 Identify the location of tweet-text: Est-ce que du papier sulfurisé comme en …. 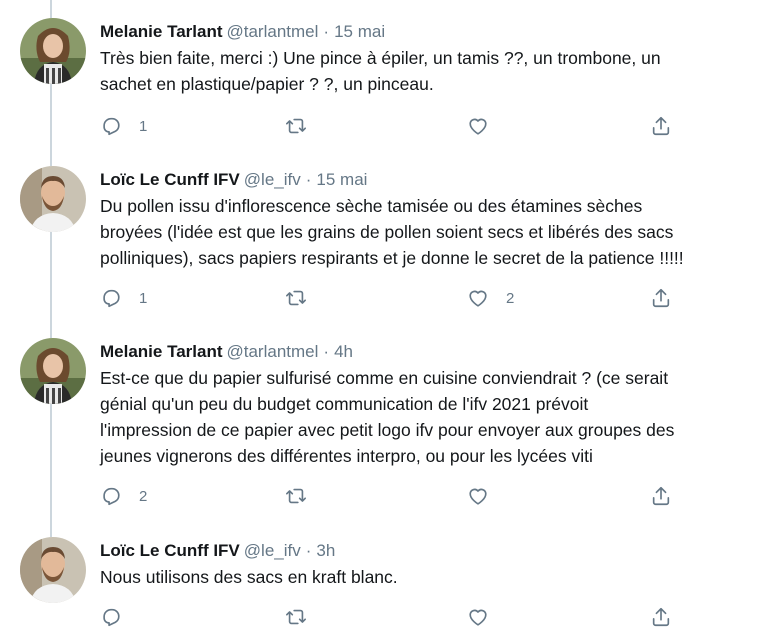
(387, 417).